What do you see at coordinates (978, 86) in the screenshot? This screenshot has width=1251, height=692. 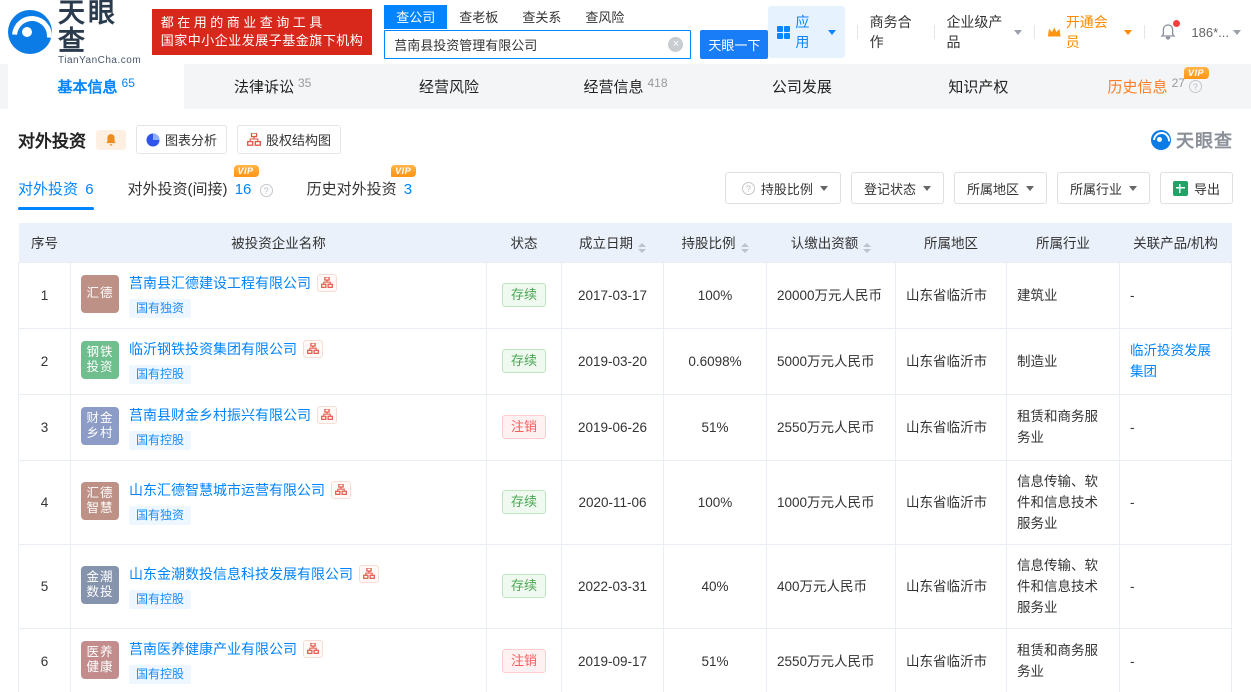 I see `tab-intellectual-property: 知识产权` at bounding box center [978, 86].